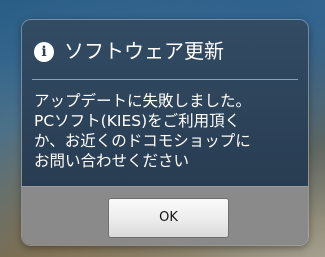 The width and height of the screenshot is (325, 257). I want to click on header-divider, so click(165, 79).